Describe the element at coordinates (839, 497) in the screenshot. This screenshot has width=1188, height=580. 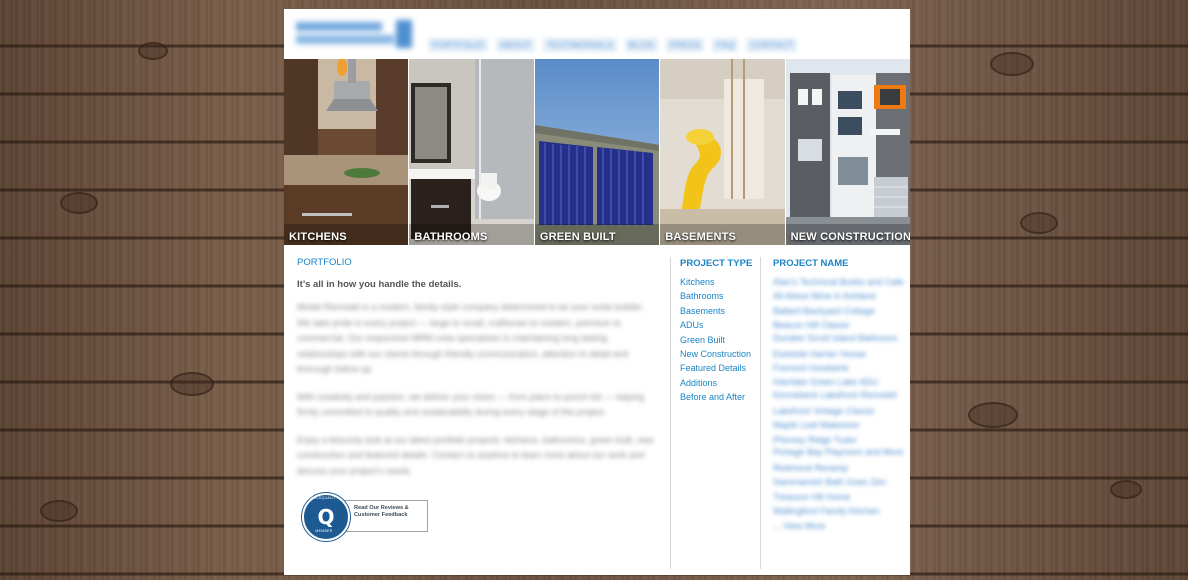
I see `project-name-link: Treasure Hill Home` at that location.